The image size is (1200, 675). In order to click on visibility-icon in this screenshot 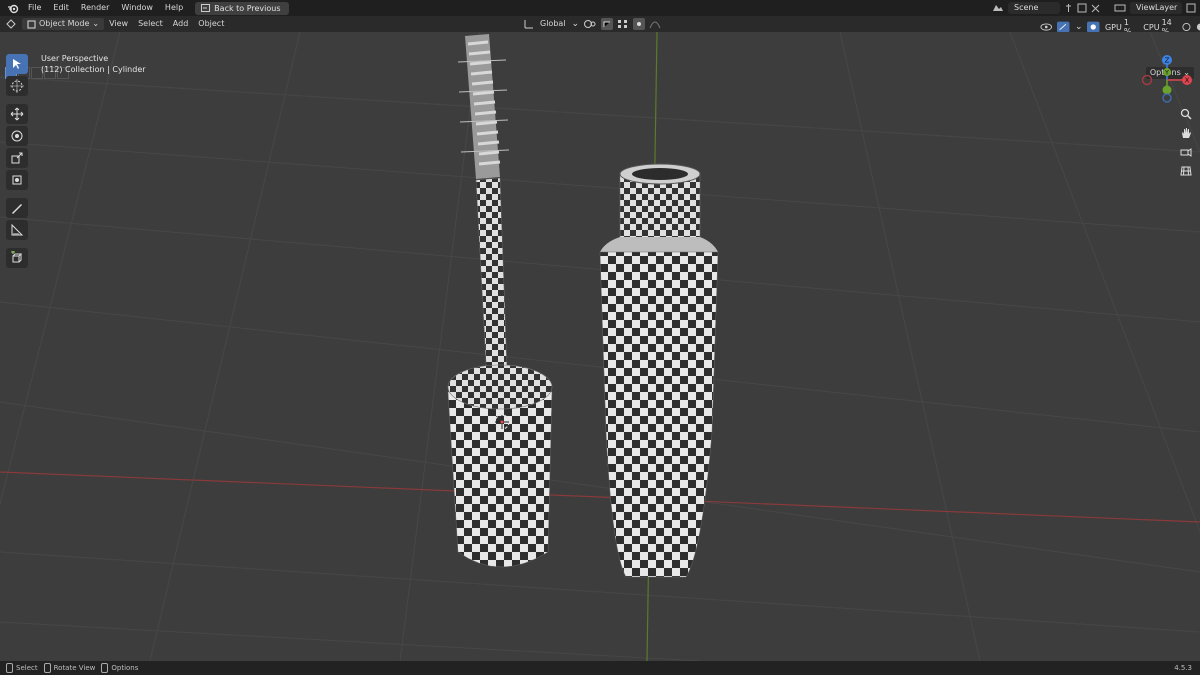, I will do `click(1046, 27)`.